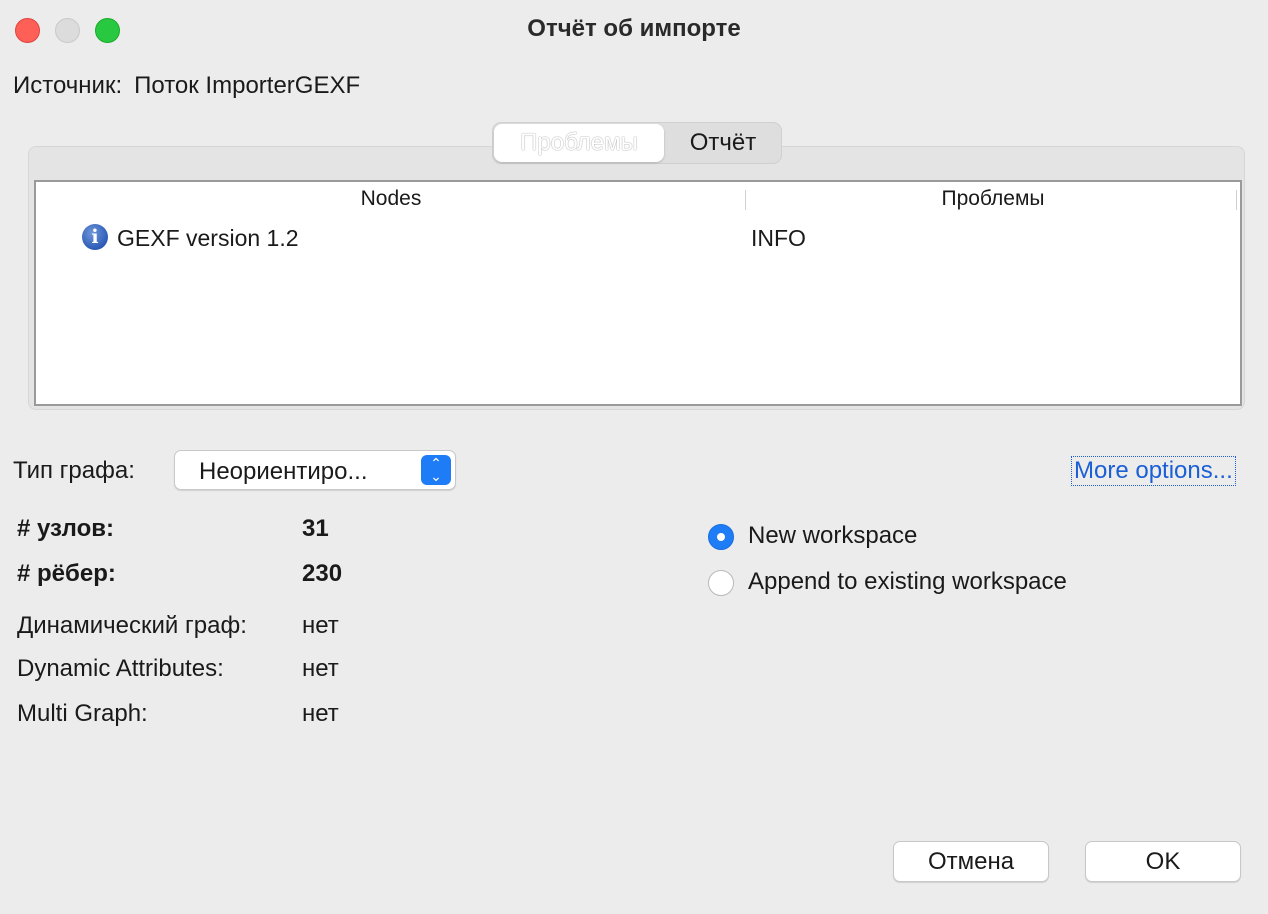  Describe the element at coordinates (95, 237) in the screenshot. I see `info-icon: i` at that location.